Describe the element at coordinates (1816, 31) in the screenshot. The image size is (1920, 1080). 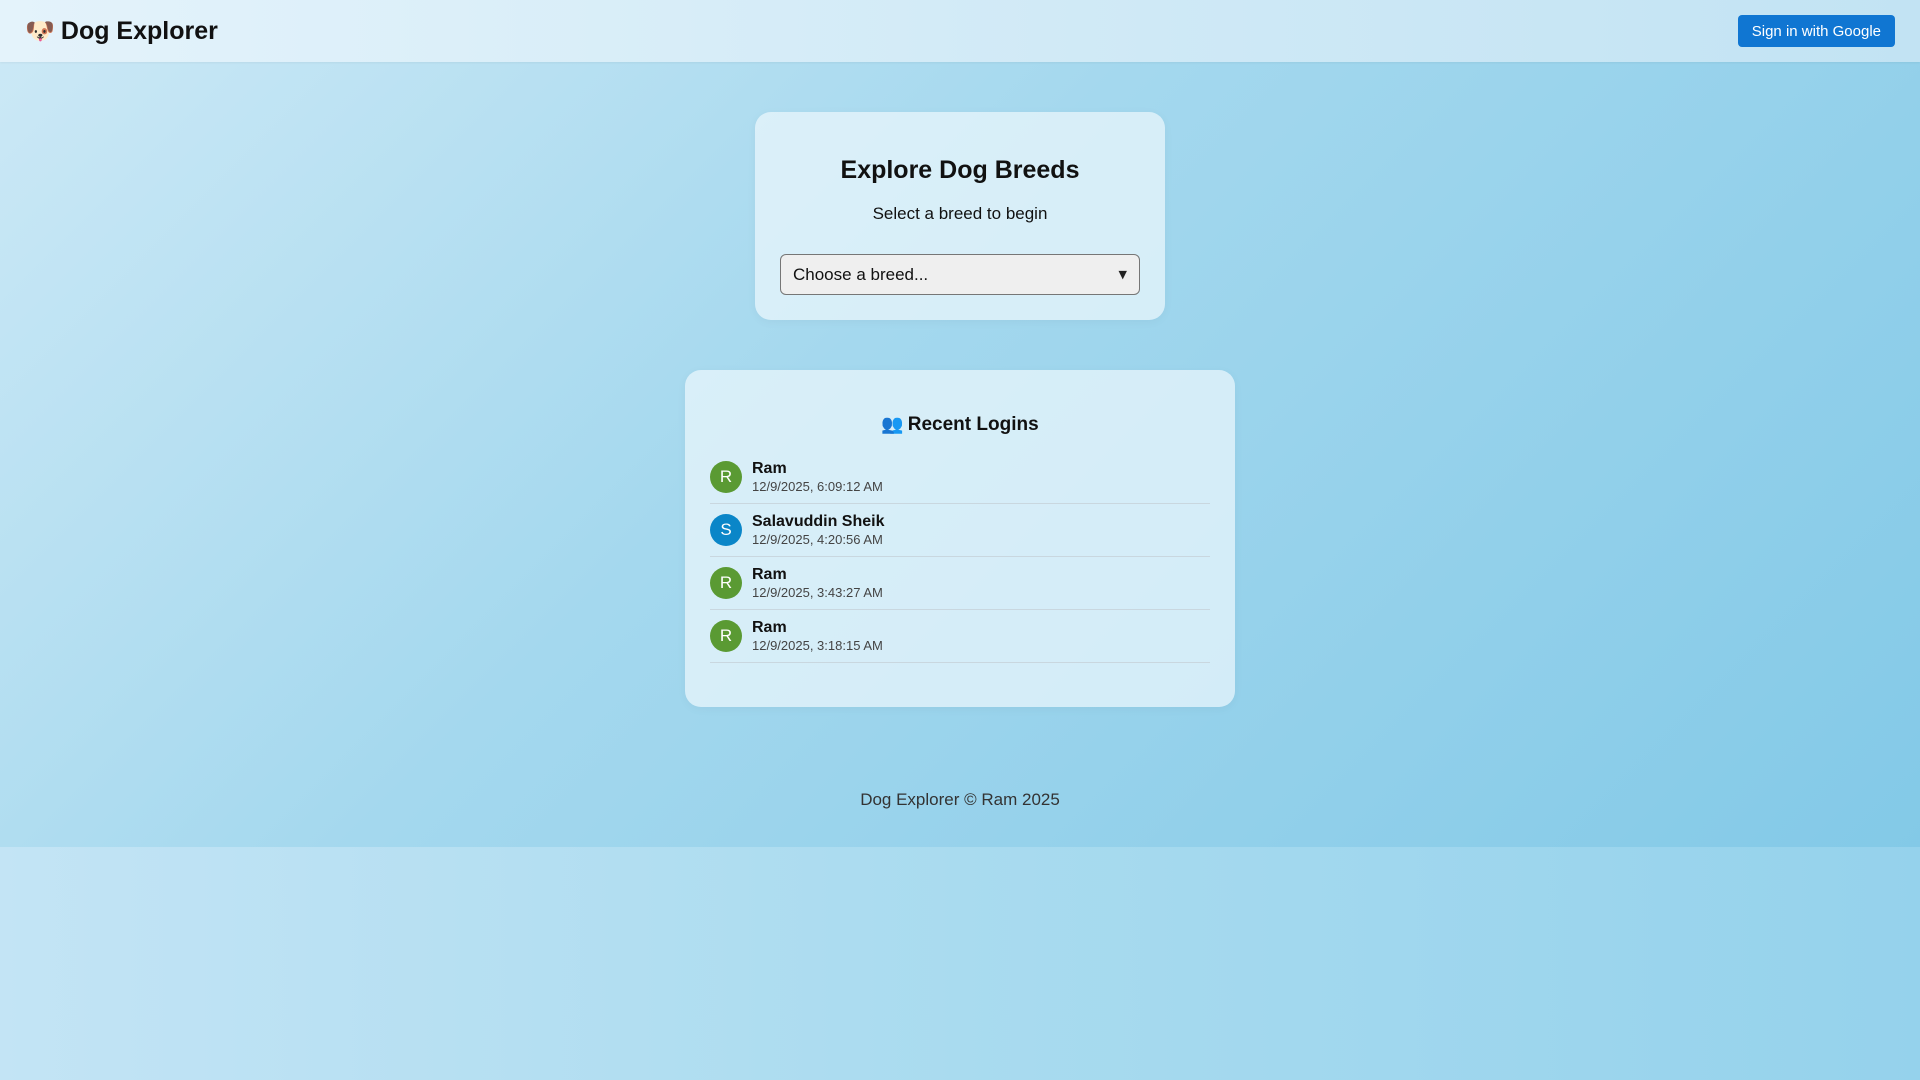
I see `sign-in-google-button: Sign in with Google` at that location.